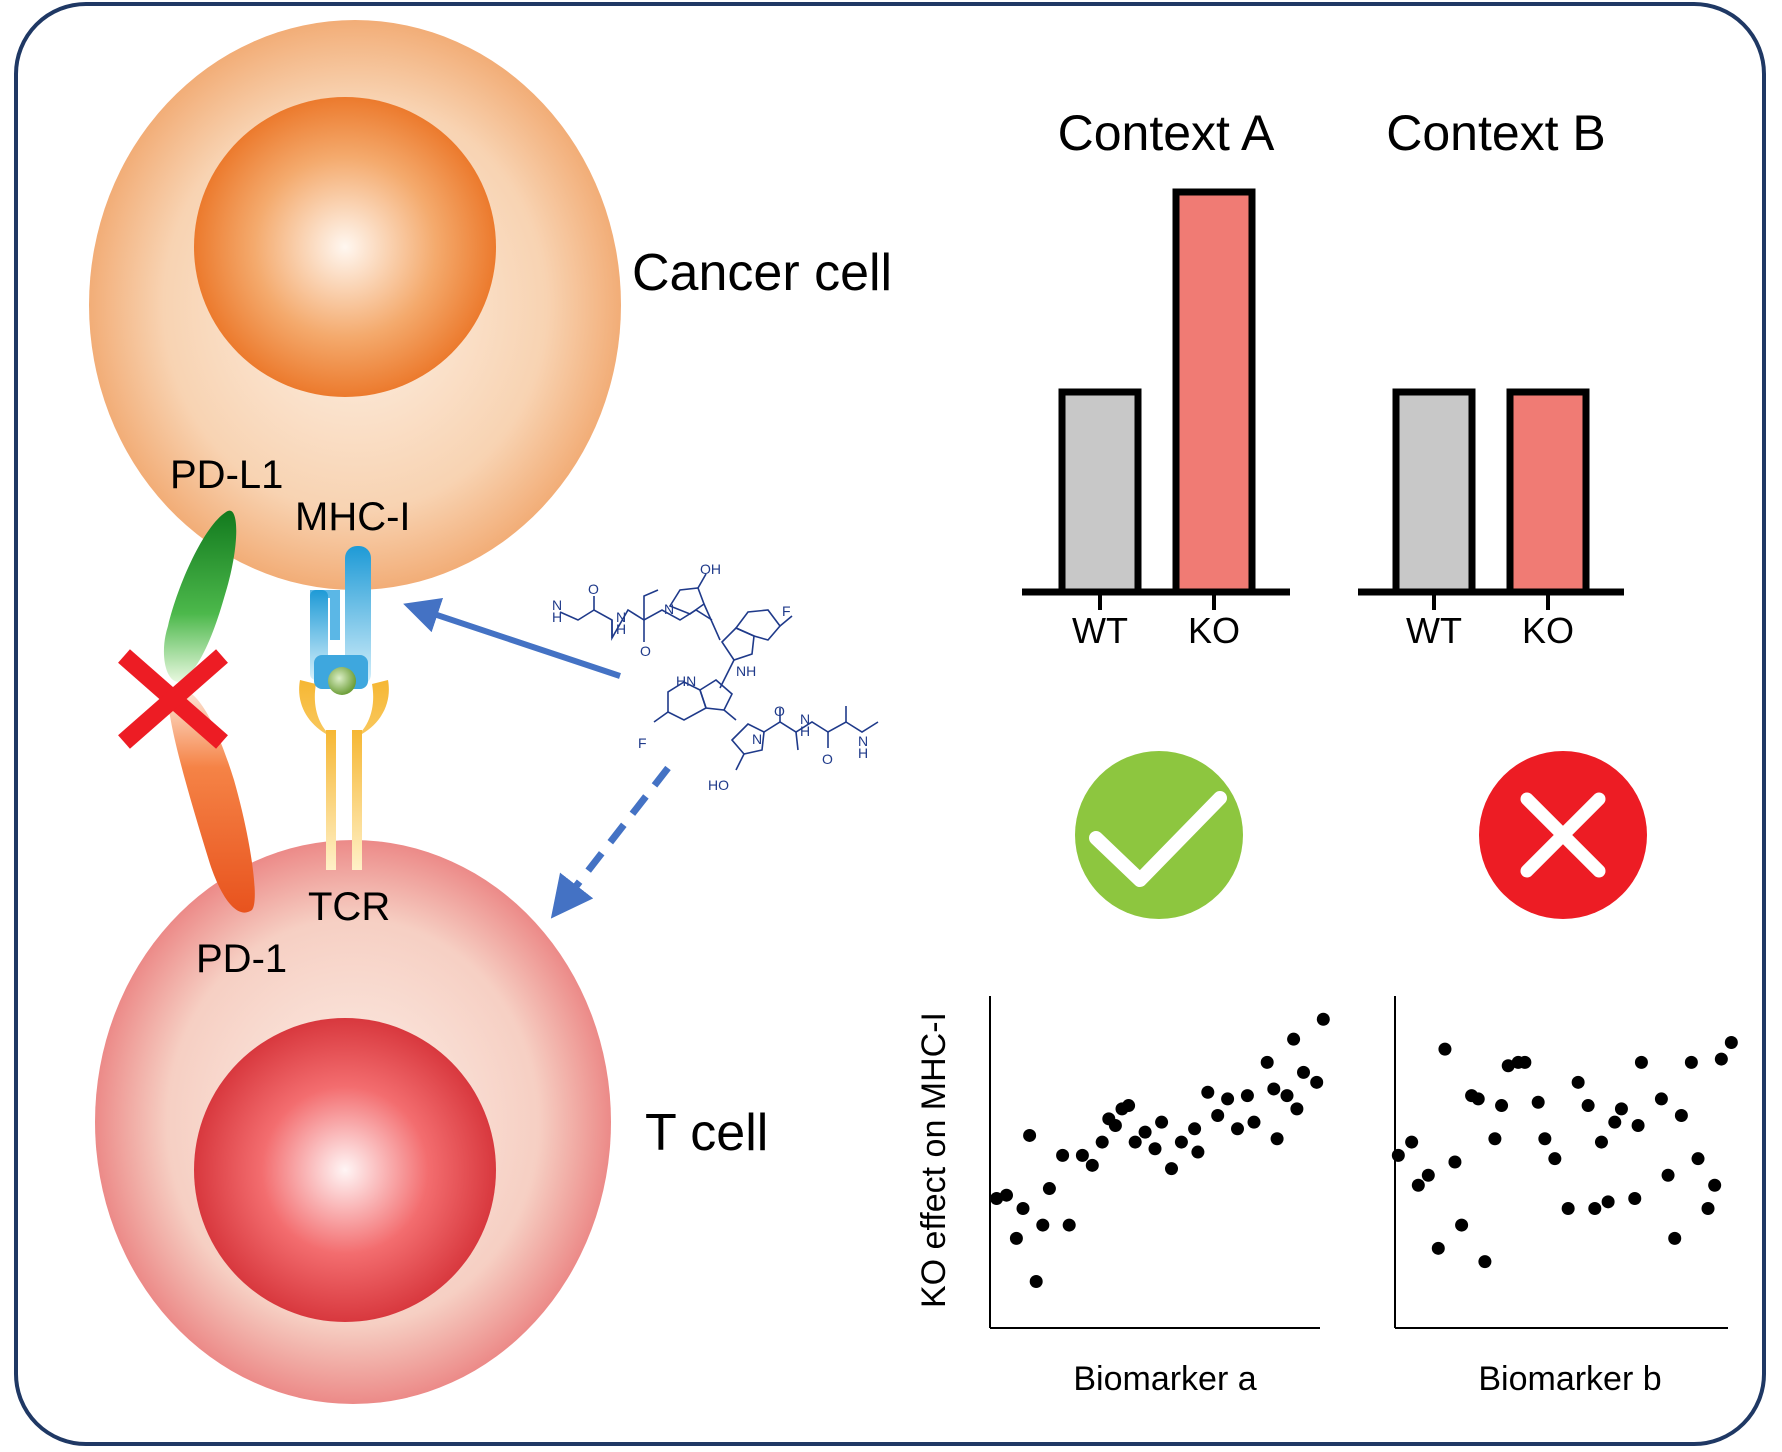 This screenshot has width=1782, height=1452. What do you see at coordinates (686, 681) in the screenshot?
I see `svg-text: HN` at bounding box center [686, 681].